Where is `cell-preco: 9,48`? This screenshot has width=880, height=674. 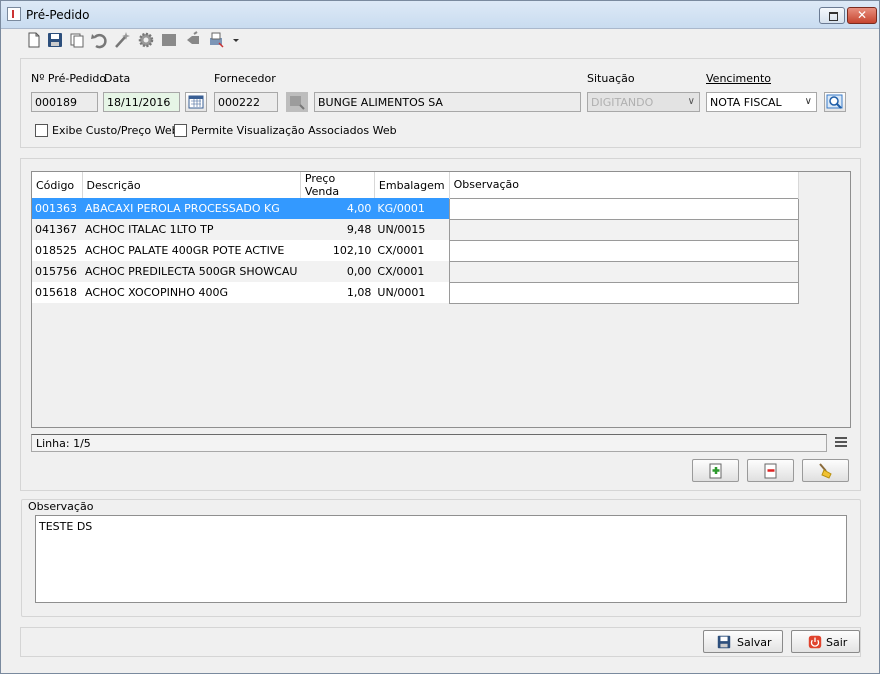 cell-preco: 9,48 is located at coordinates (337, 229).